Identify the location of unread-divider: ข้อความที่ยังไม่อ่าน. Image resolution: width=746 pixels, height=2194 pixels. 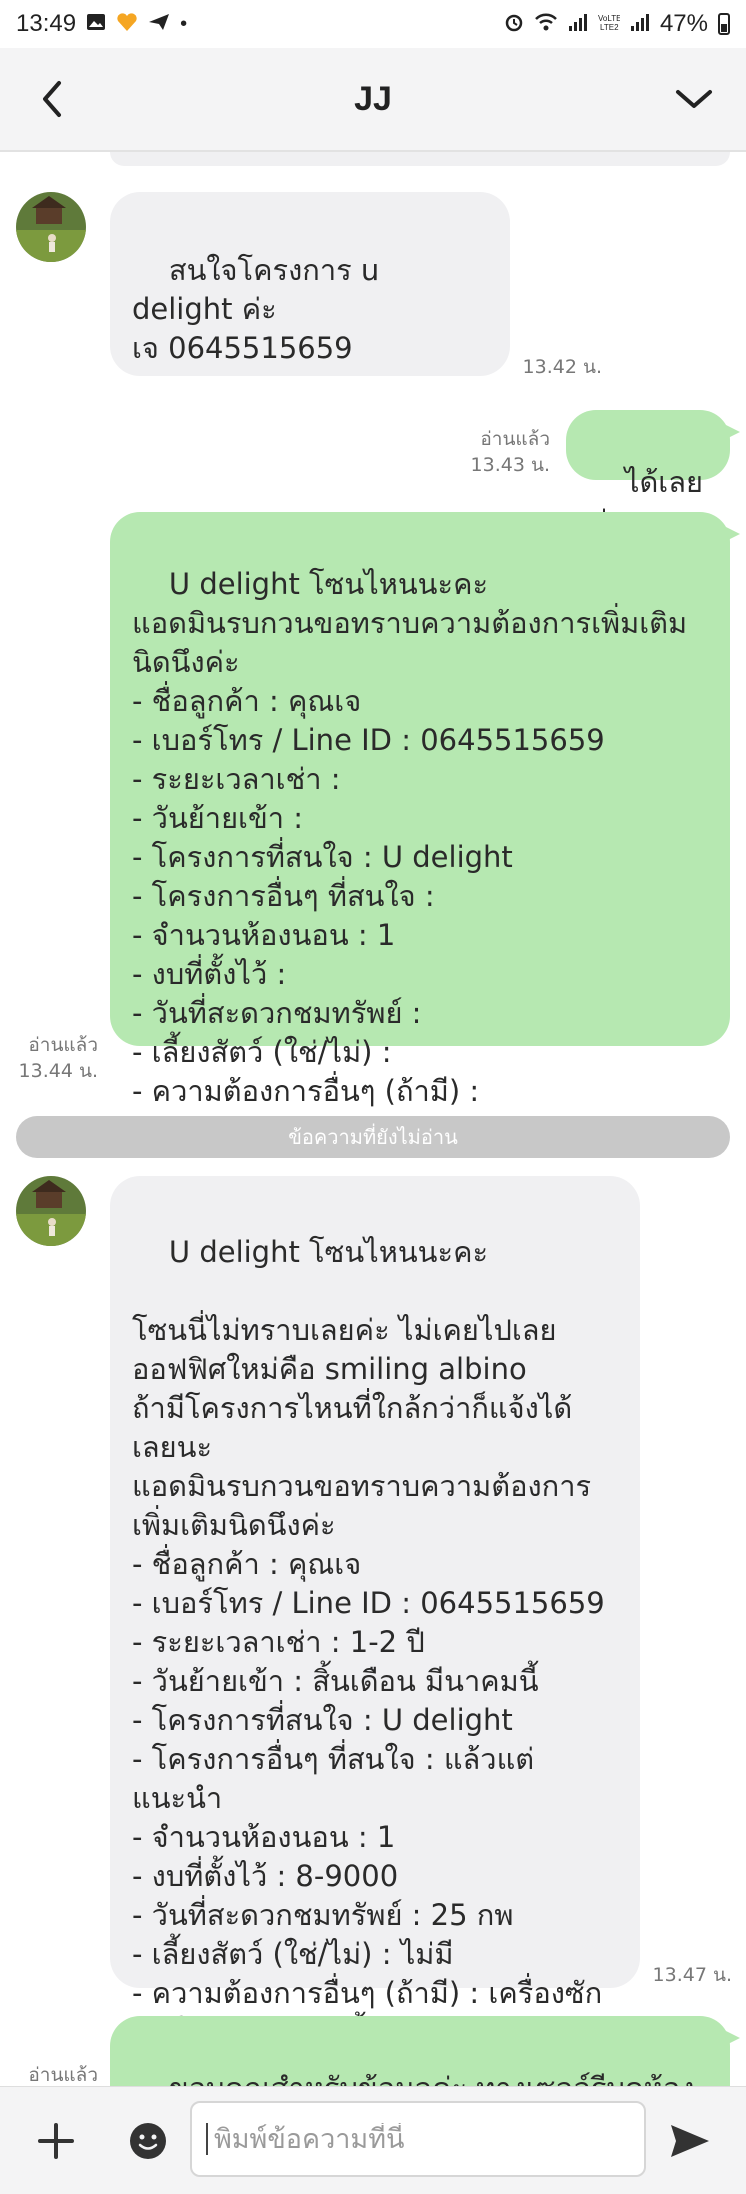
(373, 1137).